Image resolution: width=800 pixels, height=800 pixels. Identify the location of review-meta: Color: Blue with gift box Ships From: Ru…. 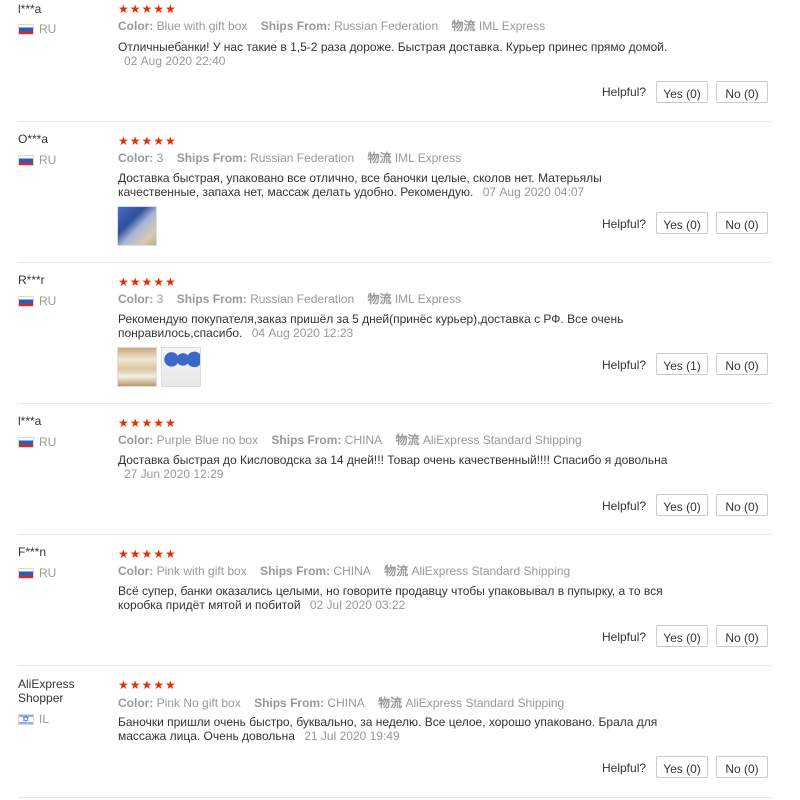
(336, 26).